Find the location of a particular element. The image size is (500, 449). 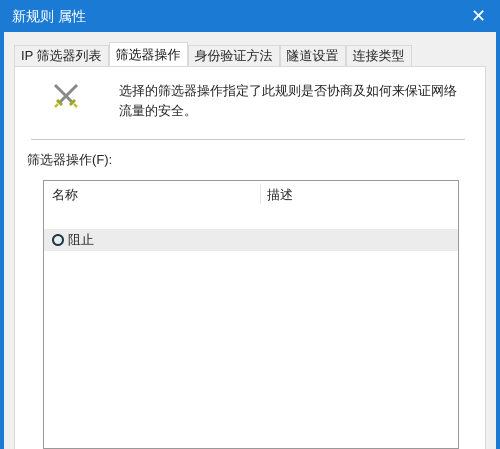

window-title: 新规则 属性 is located at coordinates (49, 16).